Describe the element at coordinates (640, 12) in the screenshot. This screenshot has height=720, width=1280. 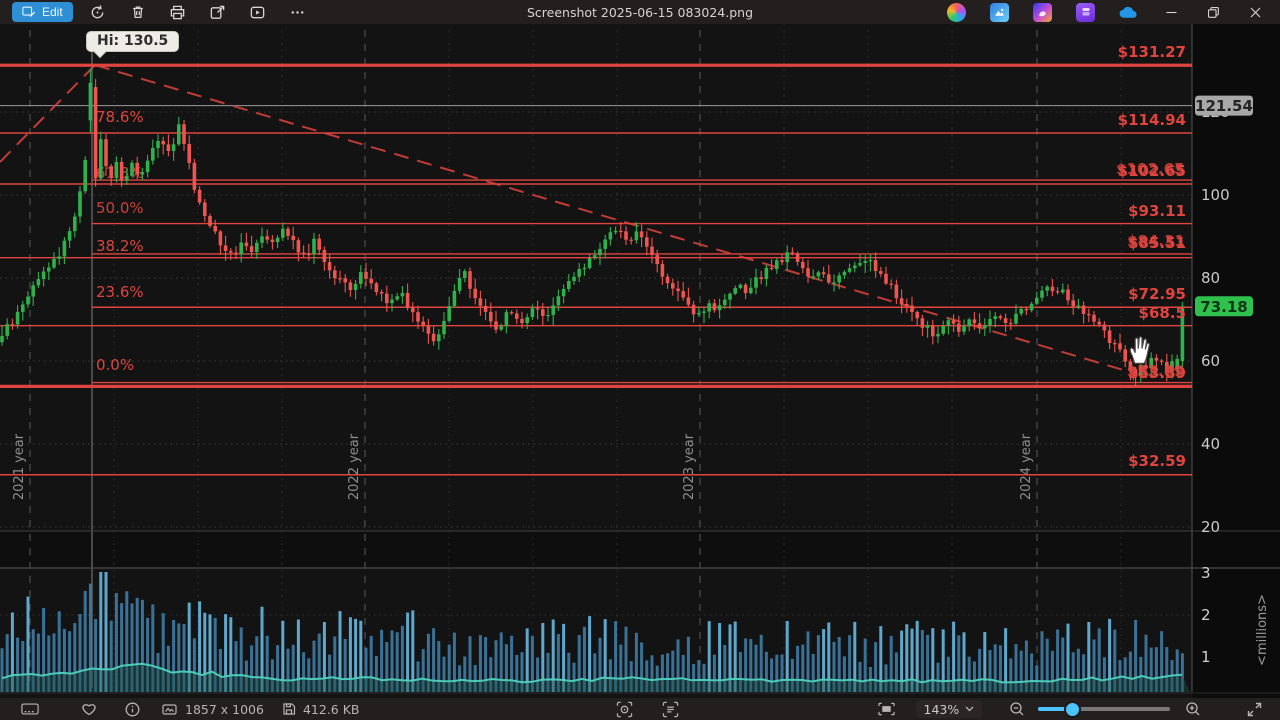
I see `titlebar: Edit Screenshot 2025-06-15 083024.png` at that location.